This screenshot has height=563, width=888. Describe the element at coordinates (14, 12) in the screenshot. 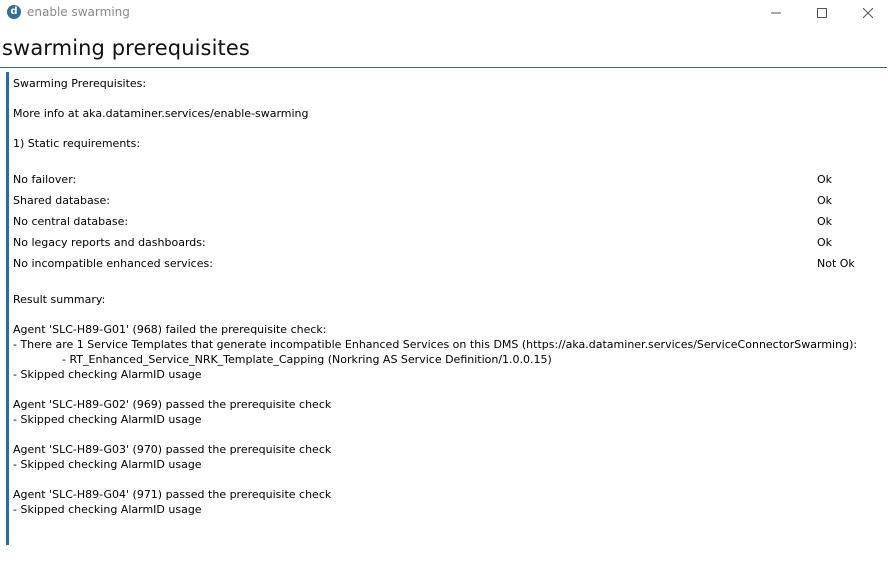

I see `app-logo-icon: d` at that location.